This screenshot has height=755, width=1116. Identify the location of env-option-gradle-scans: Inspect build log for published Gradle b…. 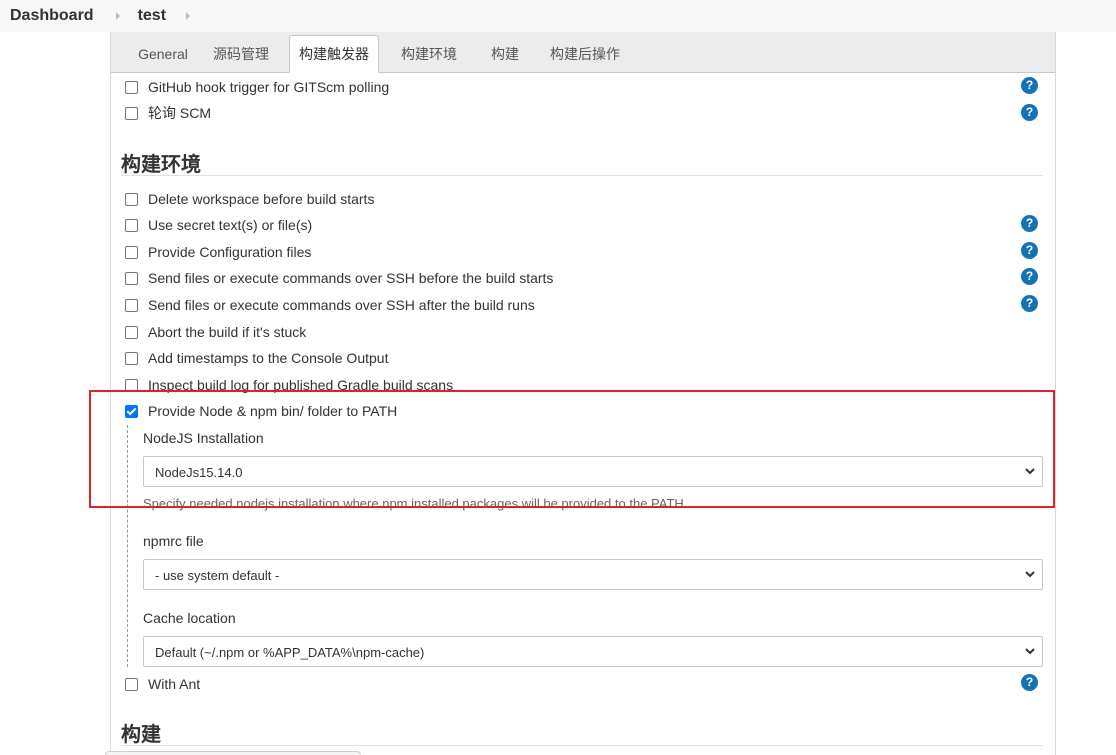
(289, 385).